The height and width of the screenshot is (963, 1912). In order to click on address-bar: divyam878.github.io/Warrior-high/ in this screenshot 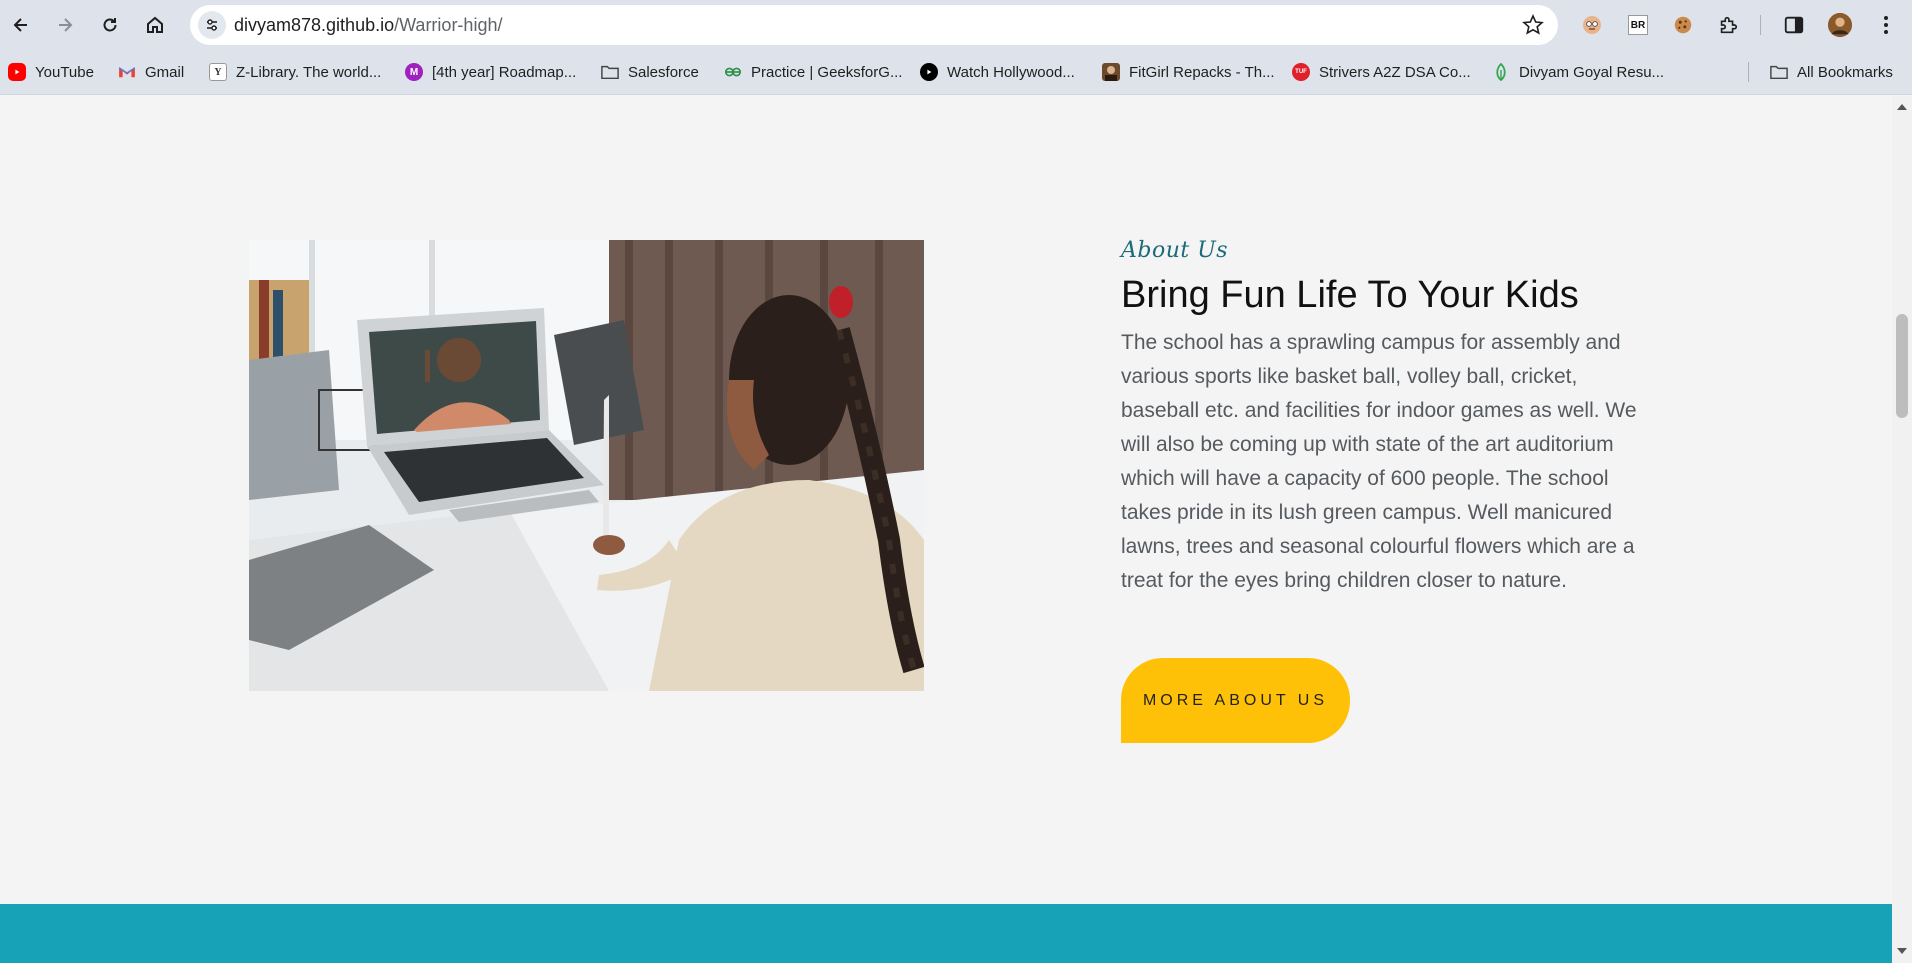, I will do `click(874, 25)`.